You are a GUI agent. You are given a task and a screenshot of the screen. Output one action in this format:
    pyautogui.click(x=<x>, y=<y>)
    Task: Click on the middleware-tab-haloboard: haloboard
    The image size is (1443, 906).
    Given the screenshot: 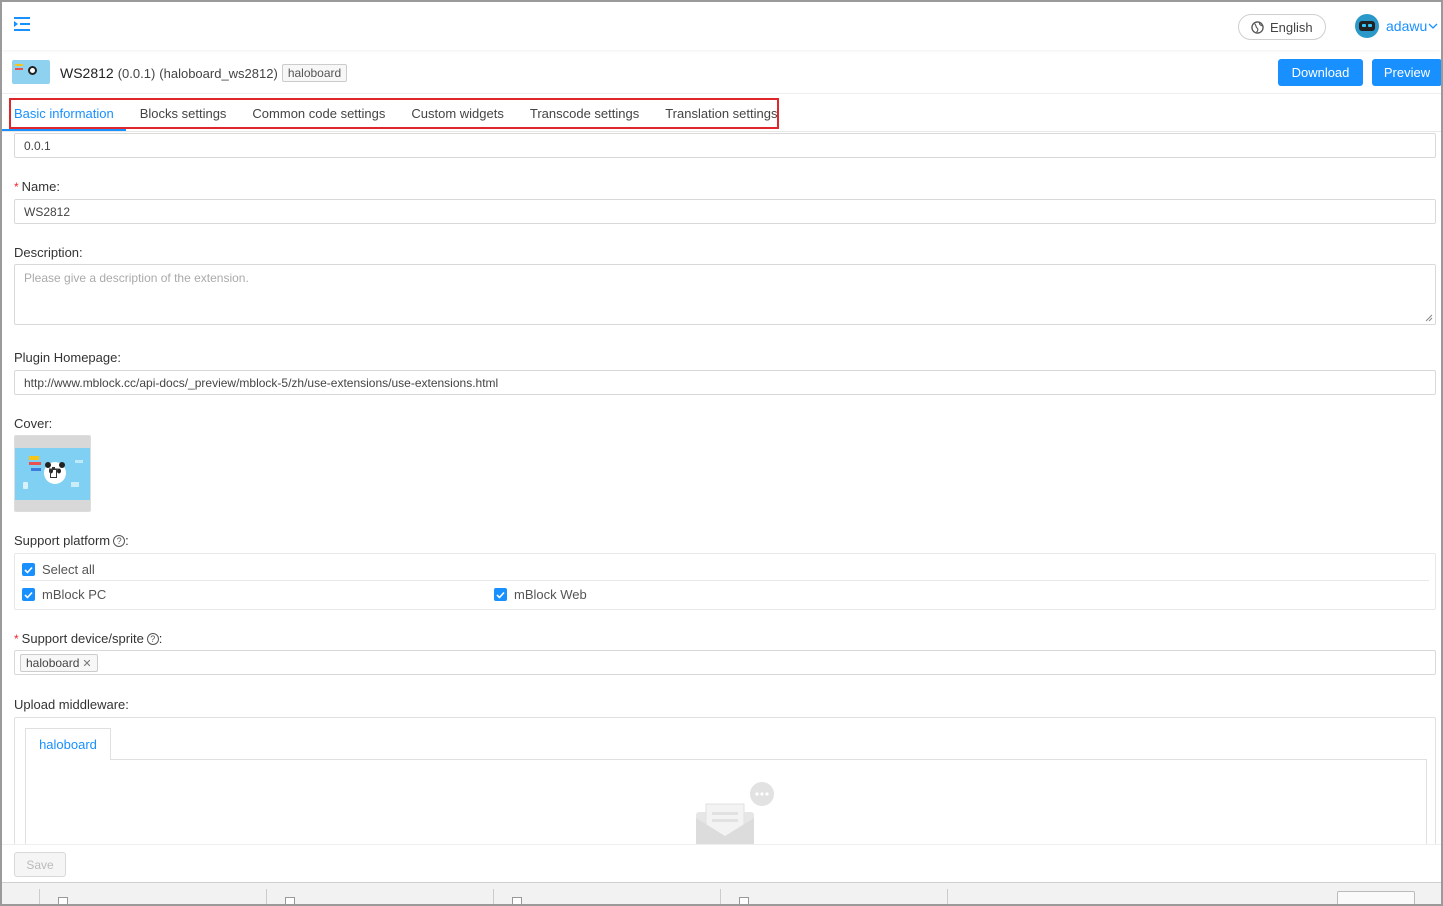 What is the action you would take?
    pyautogui.click(x=68, y=744)
    